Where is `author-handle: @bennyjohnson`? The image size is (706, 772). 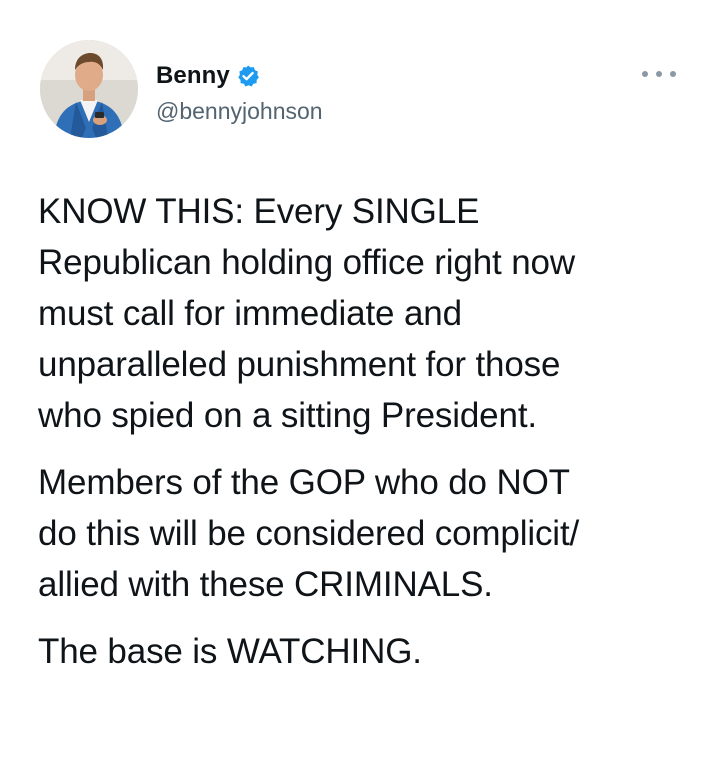 author-handle: @bennyjohnson is located at coordinates (239, 111).